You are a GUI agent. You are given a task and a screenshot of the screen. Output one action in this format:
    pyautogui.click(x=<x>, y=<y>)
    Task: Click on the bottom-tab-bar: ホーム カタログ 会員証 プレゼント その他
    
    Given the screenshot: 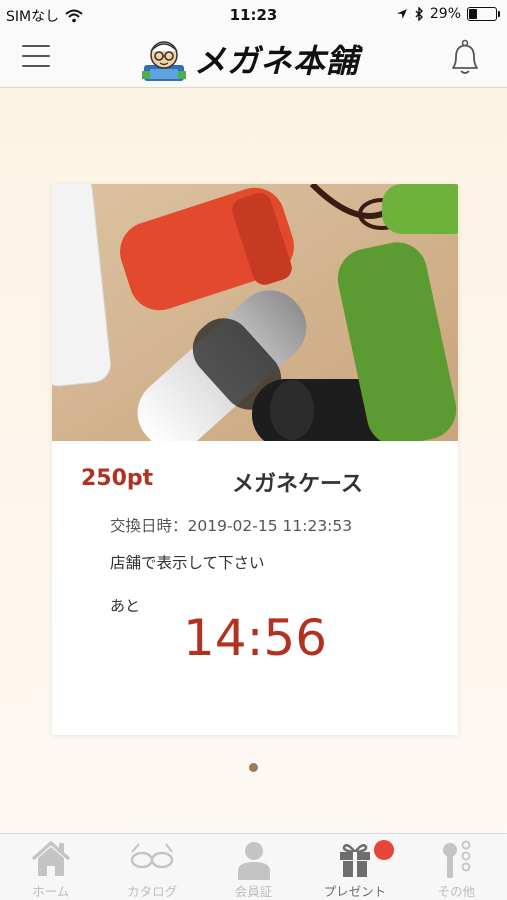 What is the action you would take?
    pyautogui.click(x=253, y=866)
    